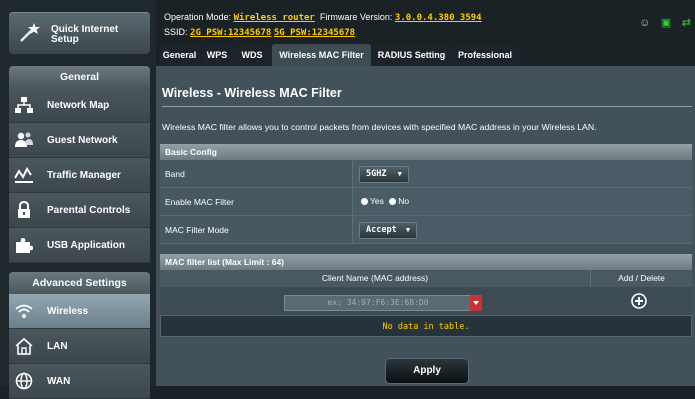  What do you see at coordinates (252, 93) in the screenshot?
I see `page-title: Wireless - Wireless MAC Filter` at bounding box center [252, 93].